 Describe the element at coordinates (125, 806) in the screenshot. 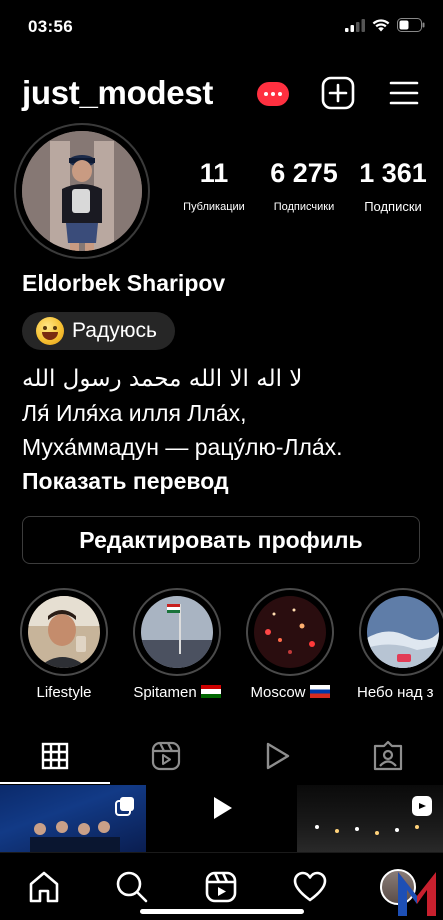

I see `carousel-icon` at that location.